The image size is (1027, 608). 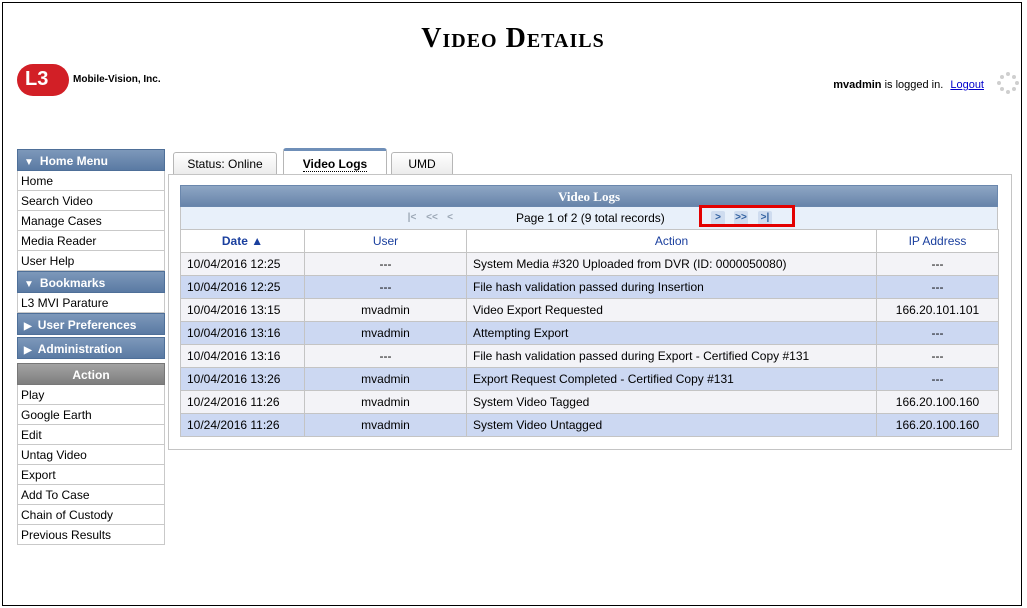 What do you see at coordinates (857, 85) in the screenshot?
I see `username: mvadmin` at bounding box center [857, 85].